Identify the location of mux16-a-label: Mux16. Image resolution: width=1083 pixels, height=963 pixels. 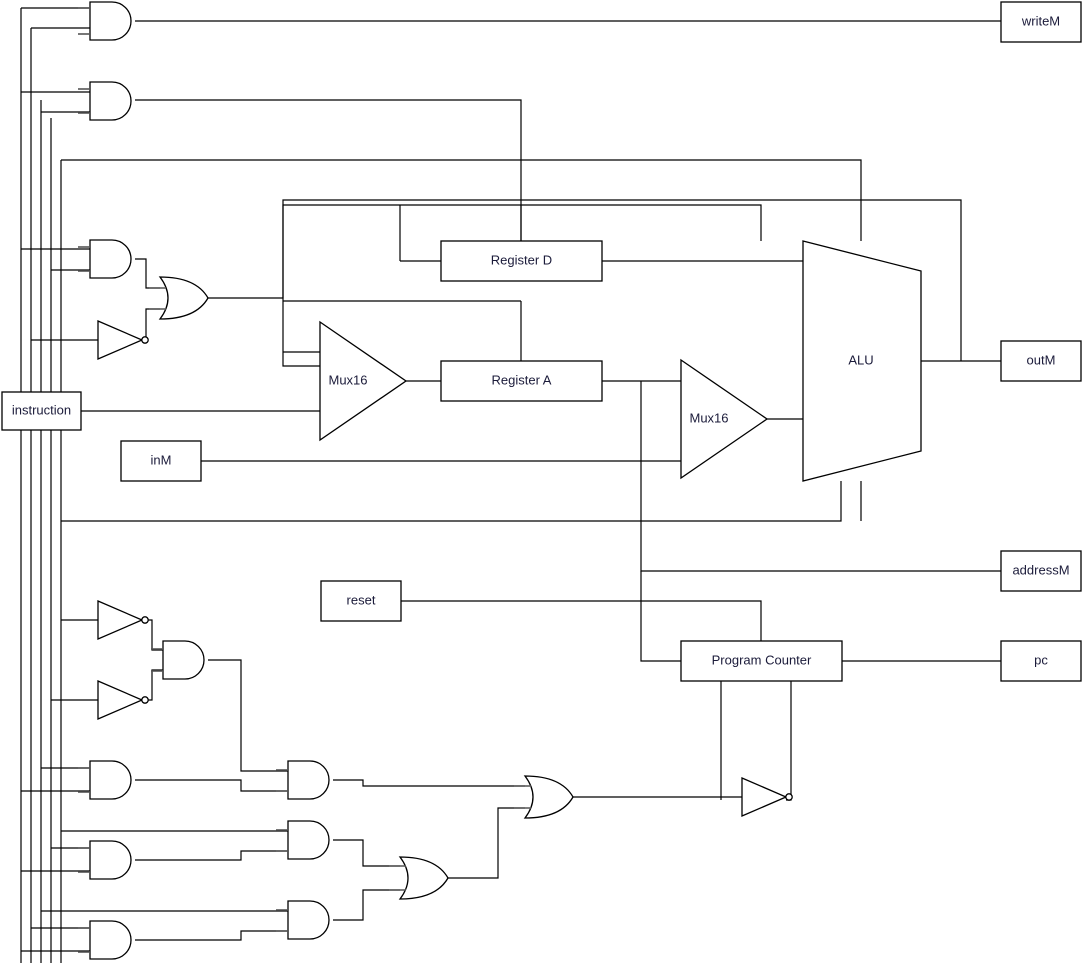
(347, 379).